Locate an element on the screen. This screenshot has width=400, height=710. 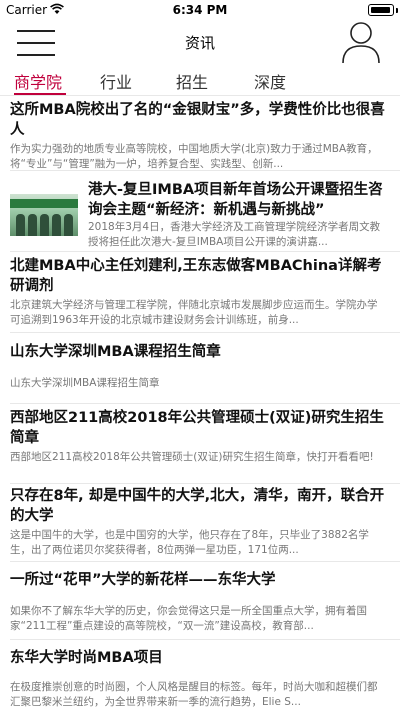
user-profile-icon is located at coordinates (361, 42).